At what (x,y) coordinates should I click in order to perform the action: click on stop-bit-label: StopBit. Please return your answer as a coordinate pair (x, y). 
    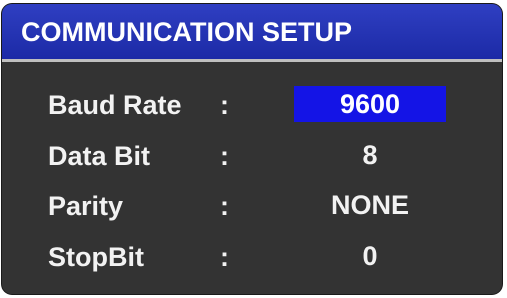
    Looking at the image, I should click on (96, 257).